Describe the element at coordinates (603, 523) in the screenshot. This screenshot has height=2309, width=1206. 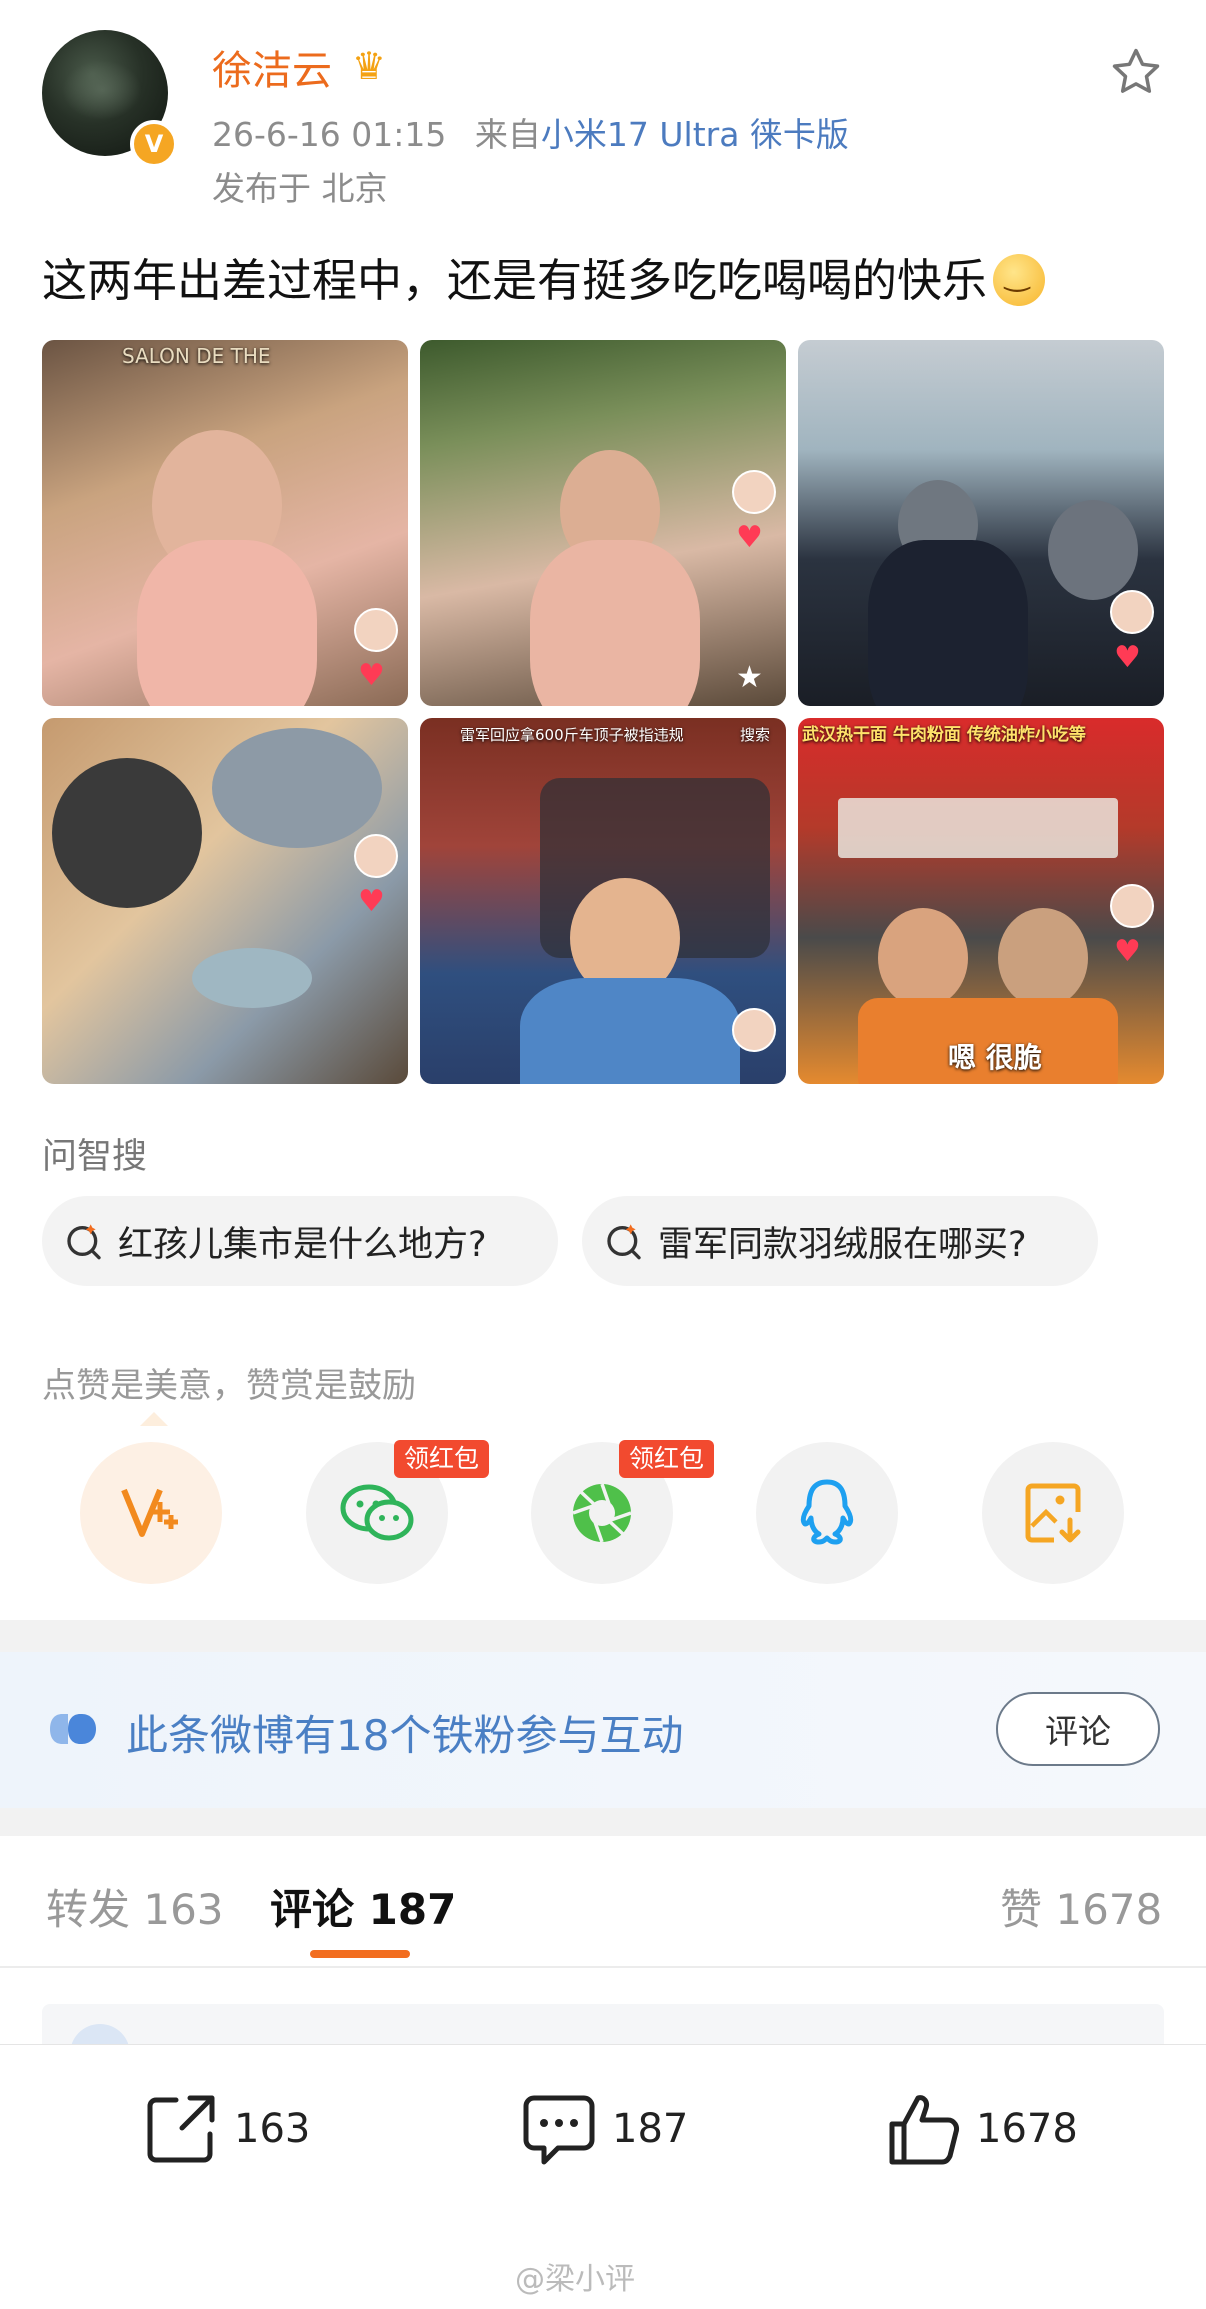
I see `post-photo-2: ♥ ★` at that location.